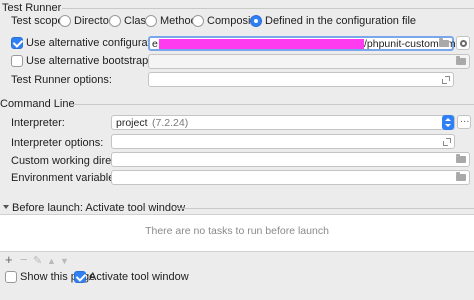  Describe the element at coordinates (261, 44) in the screenshot. I see `redaction-block` at that location.